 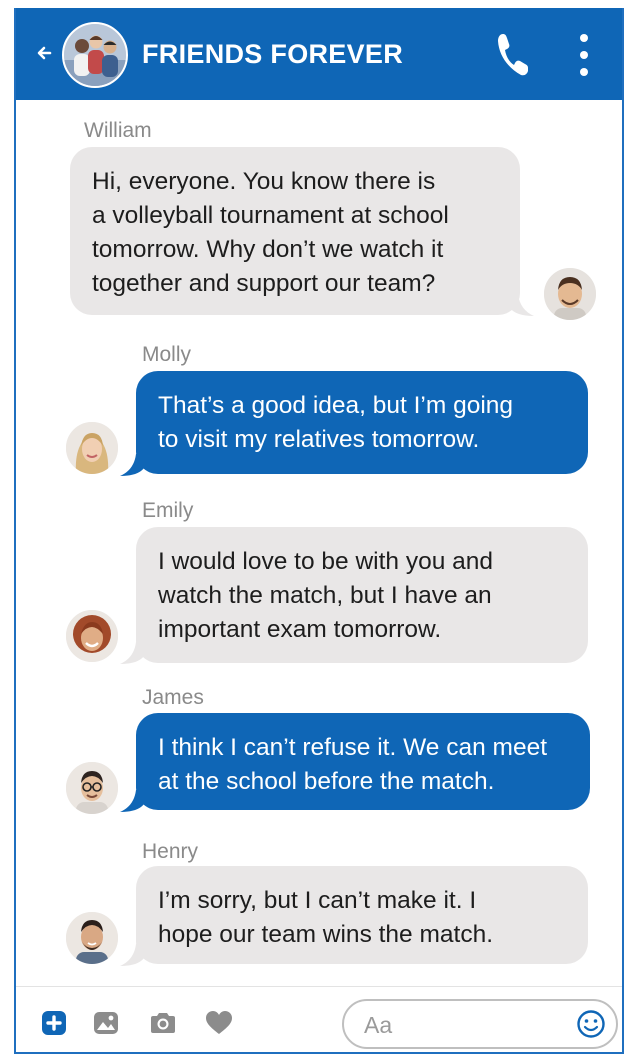 What do you see at coordinates (570, 294) in the screenshot?
I see `avatar-william` at bounding box center [570, 294].